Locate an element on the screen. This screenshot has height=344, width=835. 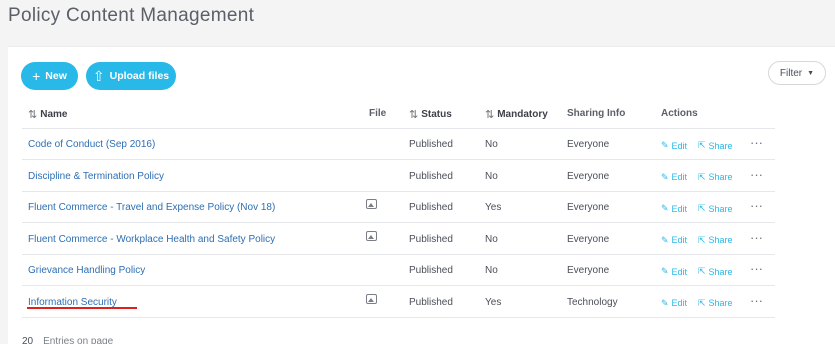
highlight-underline is located at coordinates (82, 308).